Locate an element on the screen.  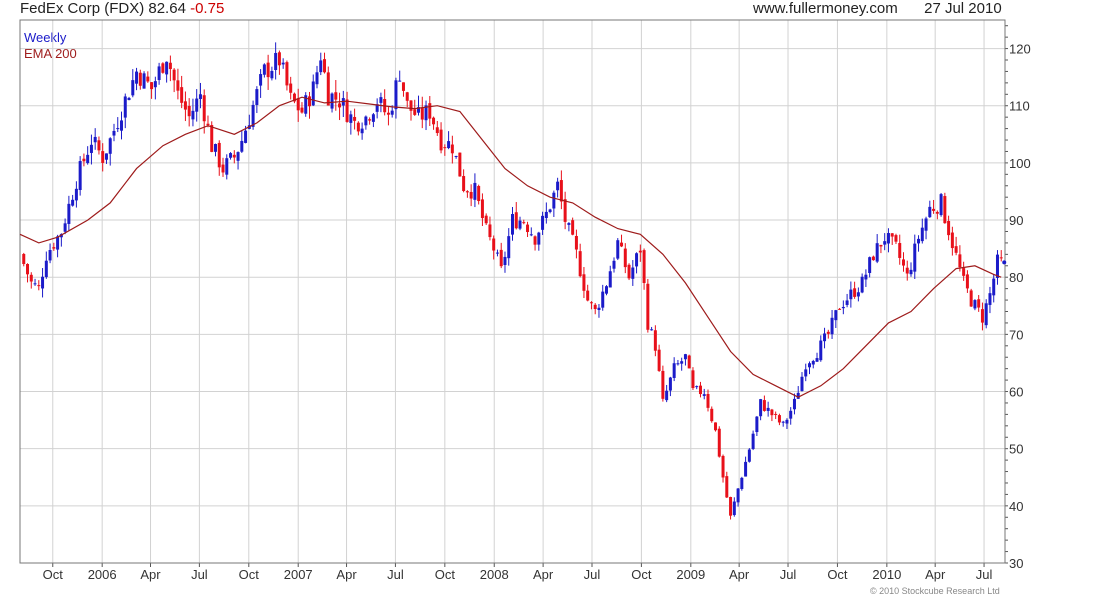
y-tick-label: 120 is located at coordinates (1020, 49).